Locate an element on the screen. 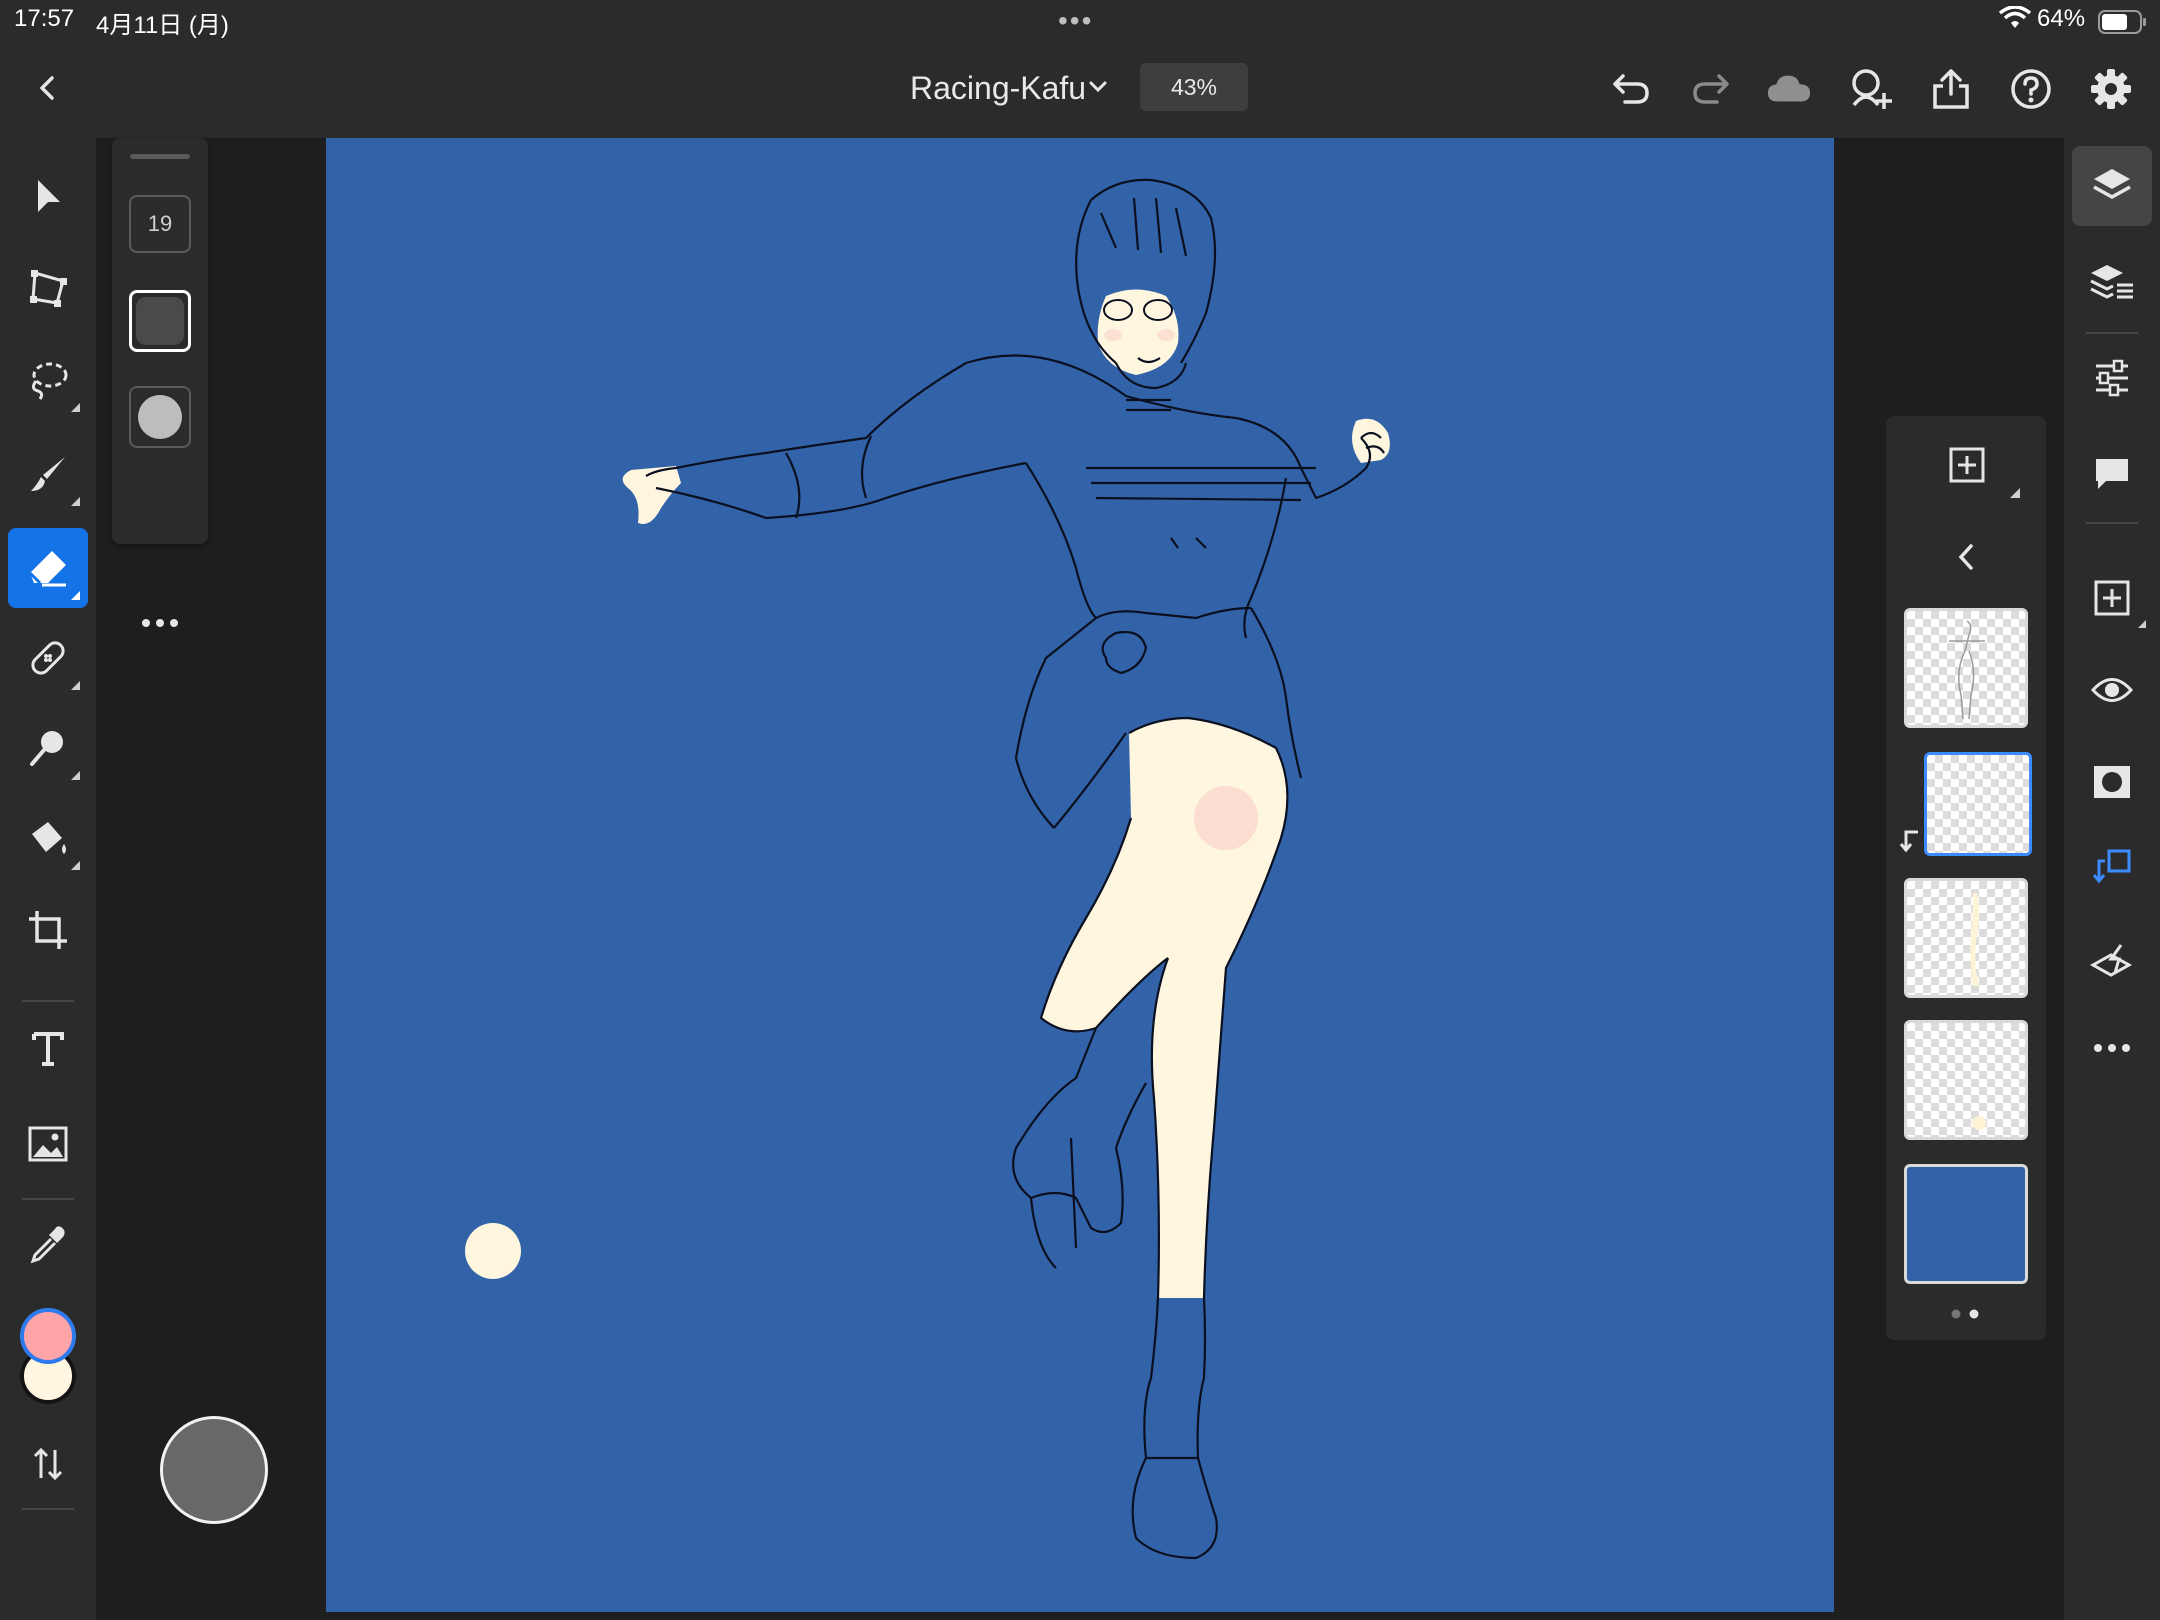 This screenshot has height=1620, width=2160. select-tool is located at coordinates (48, 196).